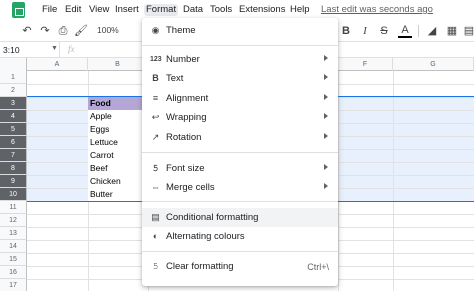  I want to click on menu-item-label: Number, so click(183, 59).